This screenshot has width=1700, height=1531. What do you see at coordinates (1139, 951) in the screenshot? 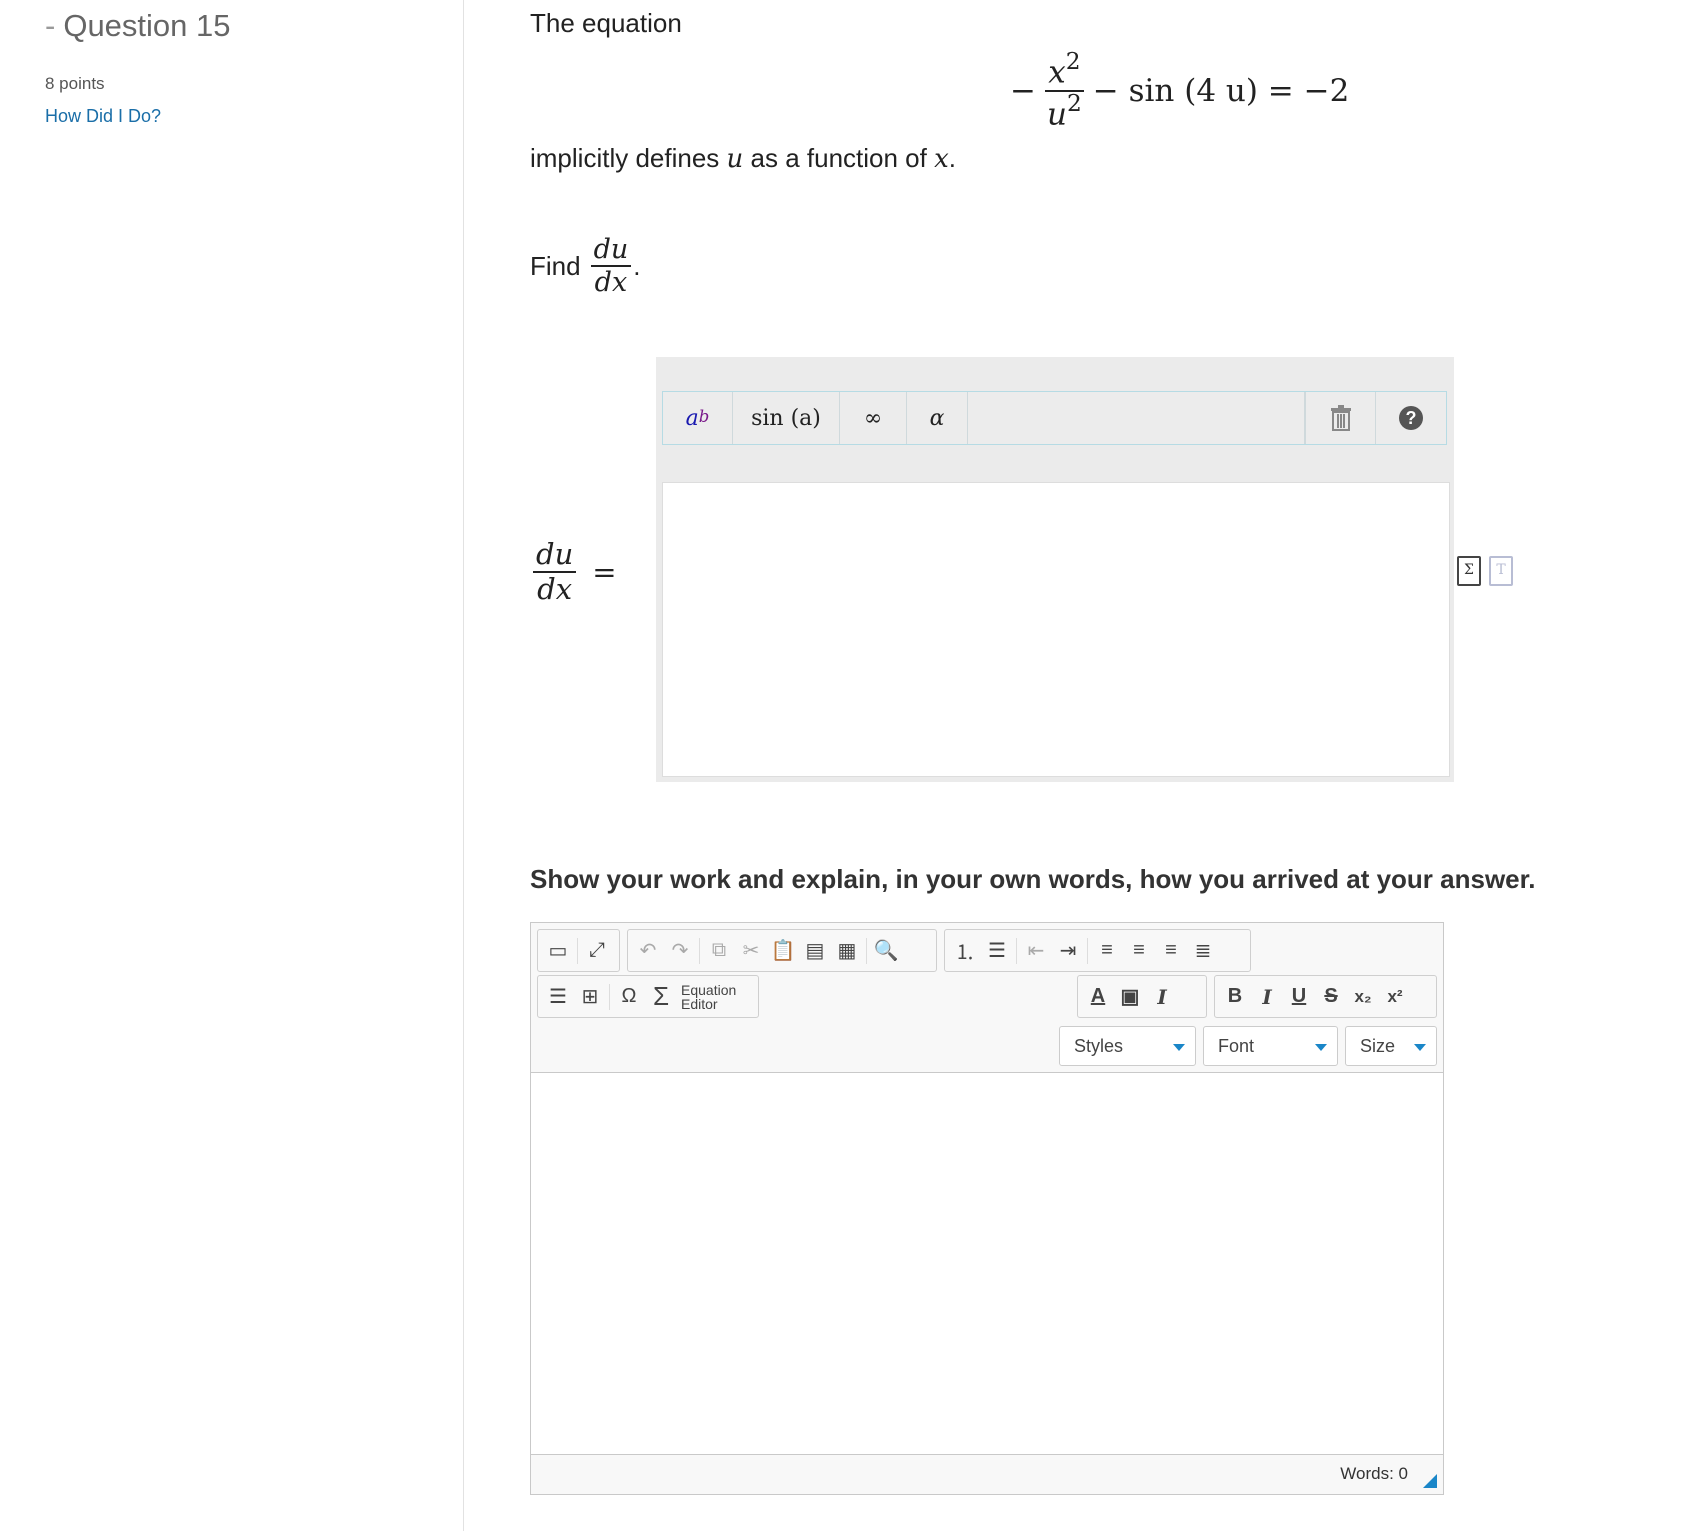
I see `align-center-icon: ≡` at bounding box center [1139, 951].